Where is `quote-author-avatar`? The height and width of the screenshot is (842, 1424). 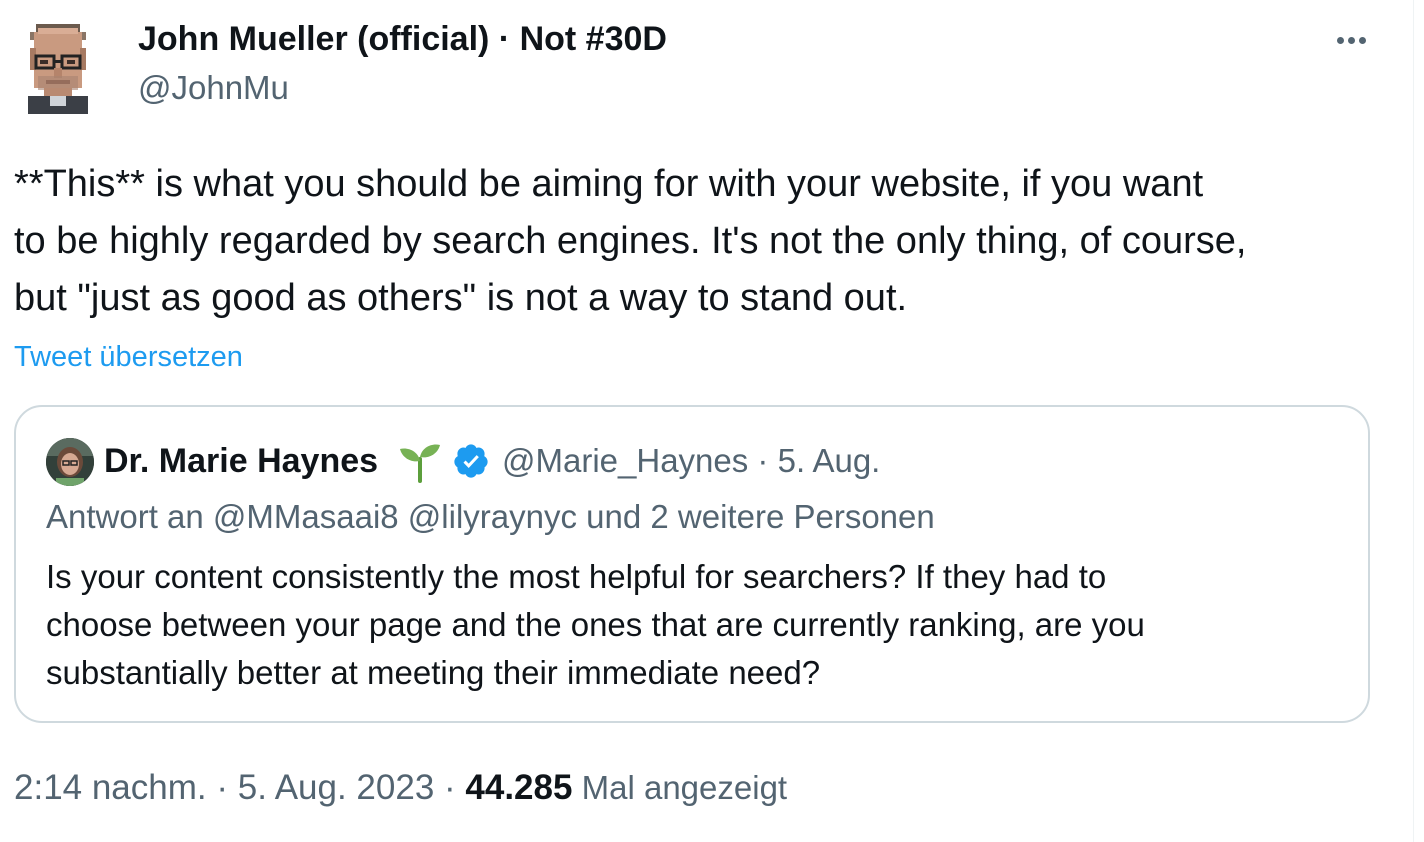
quote-author-avatar is located at coordinates (70, 462).